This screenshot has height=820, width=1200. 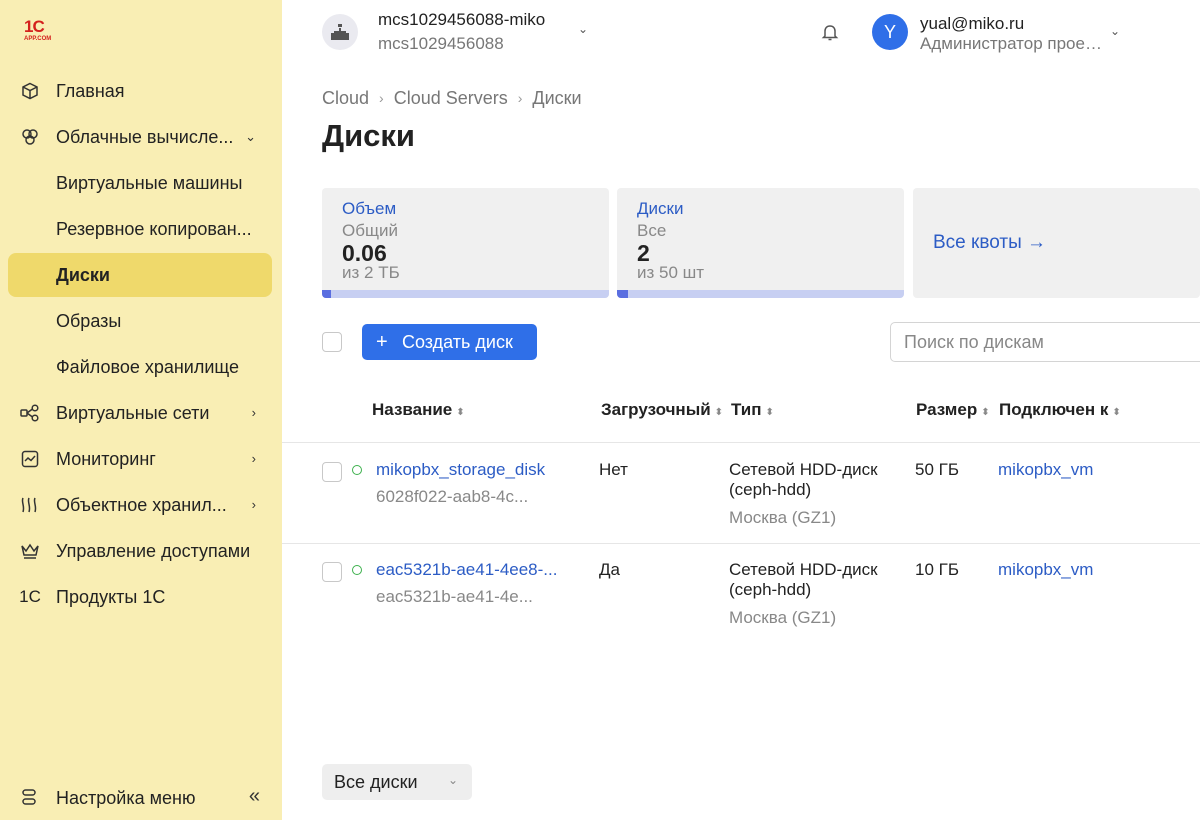 I want to click on collapse-sidebar-icon: «, so click(x=254, y=796).